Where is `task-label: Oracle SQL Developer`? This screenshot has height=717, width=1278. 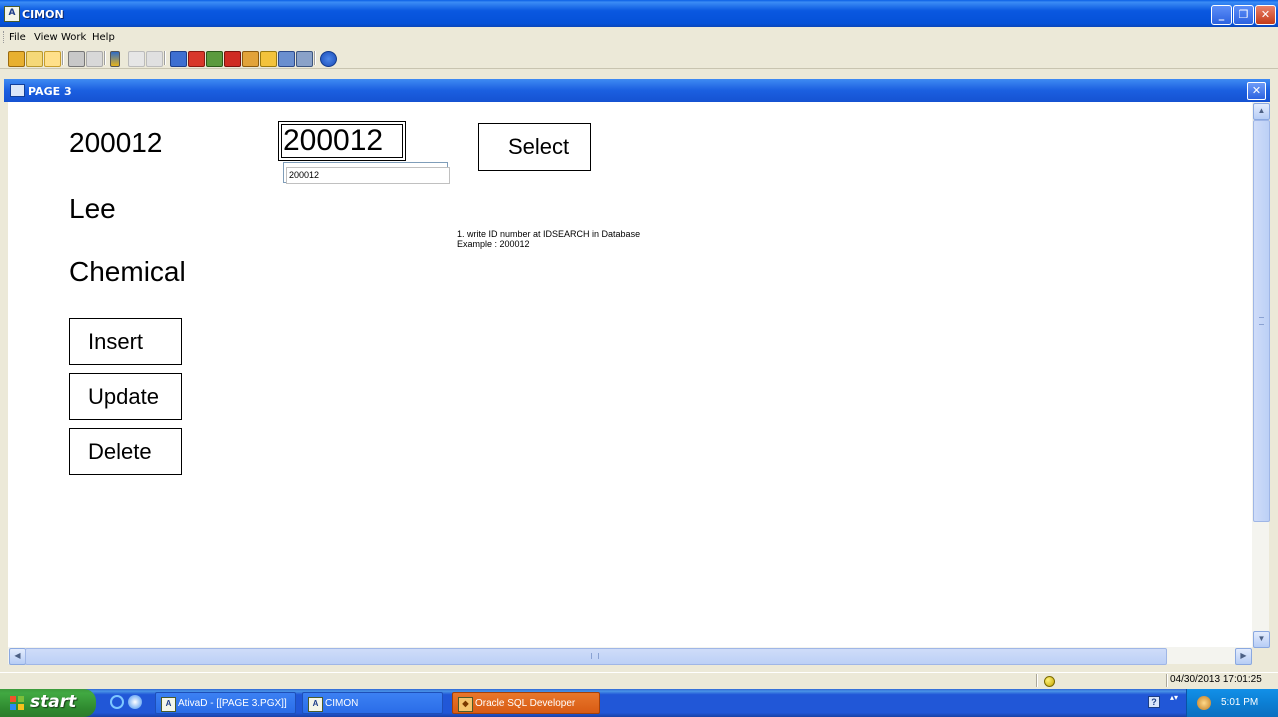 task-label: Oracle SQL Developer is located at coordinates (525, 703).